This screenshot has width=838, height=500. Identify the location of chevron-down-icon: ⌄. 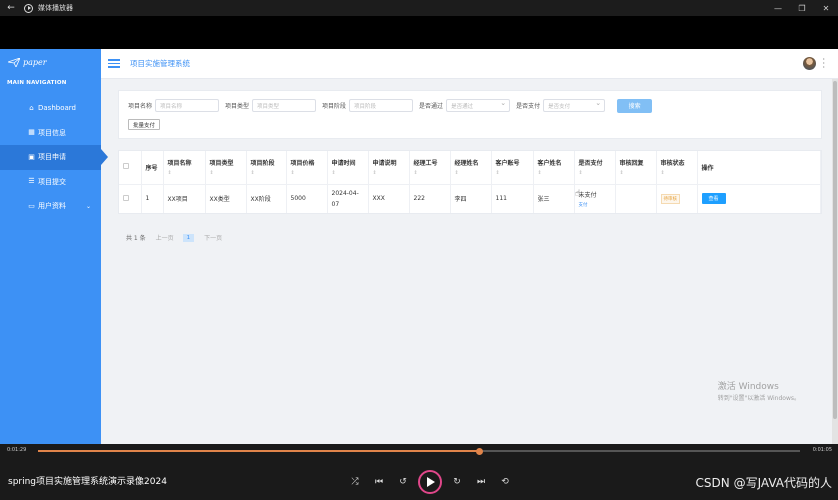
(88, 206).